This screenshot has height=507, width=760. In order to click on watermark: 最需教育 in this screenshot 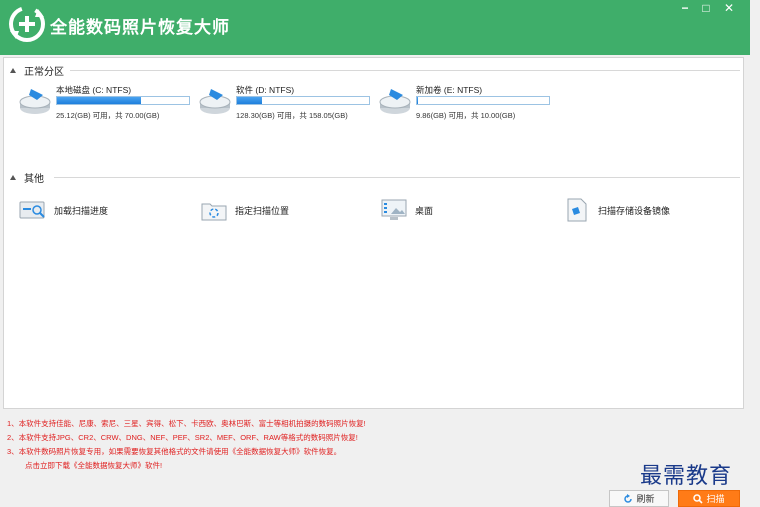, I will do `click(686, 476)`.